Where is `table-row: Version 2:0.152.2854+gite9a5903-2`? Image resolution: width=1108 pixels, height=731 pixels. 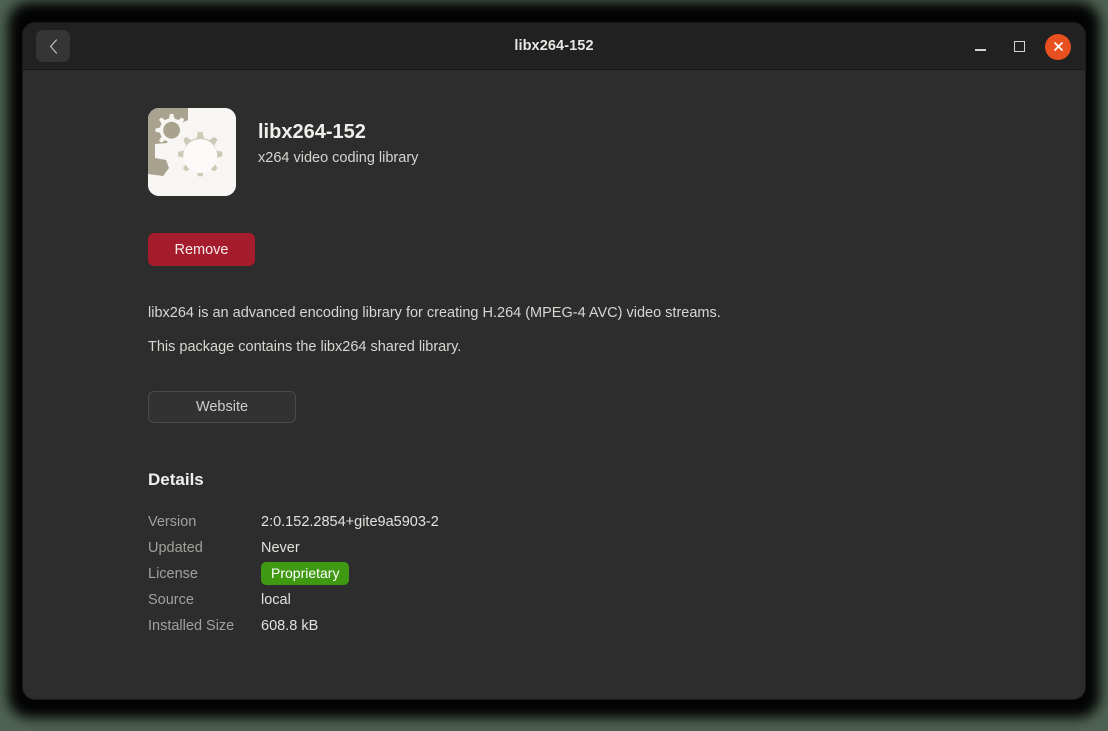
table-row: Version 2:0.152.2854+gite9a5903-2 is located at coordinates (293, 522).